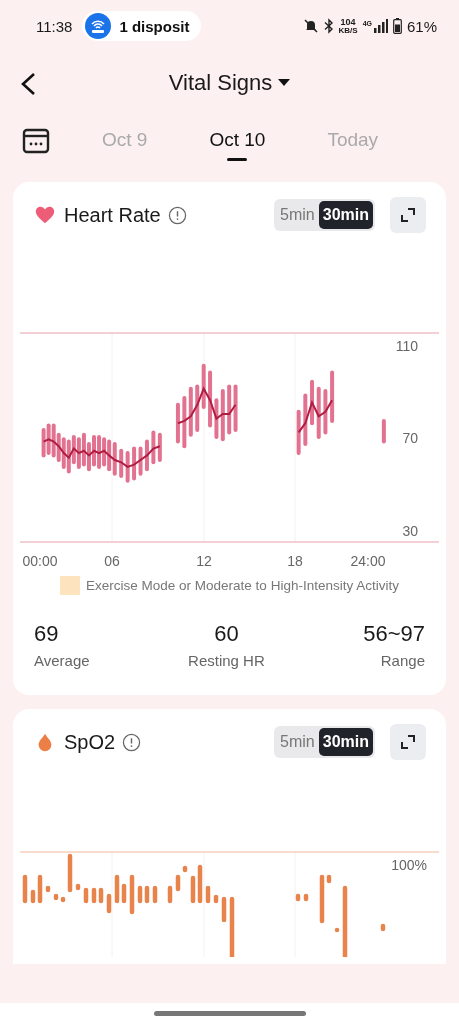  What do you see at coordinates (394, 634) in the screenshot?
I see `stat-value: 56~97` at bounding box center [394, 634].